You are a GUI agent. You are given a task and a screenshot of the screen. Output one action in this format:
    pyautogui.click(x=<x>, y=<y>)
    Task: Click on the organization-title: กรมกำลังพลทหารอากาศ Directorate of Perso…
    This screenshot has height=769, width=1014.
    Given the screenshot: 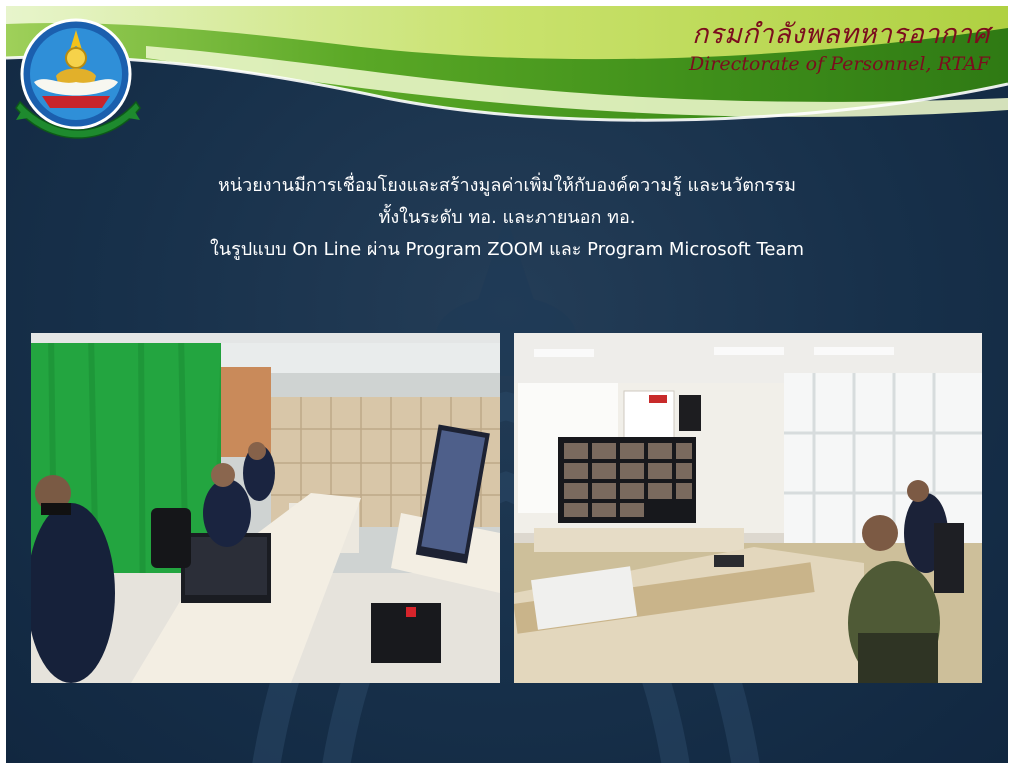 What is the action you would take?
    pyautogui.click(x=839, y=47)
    